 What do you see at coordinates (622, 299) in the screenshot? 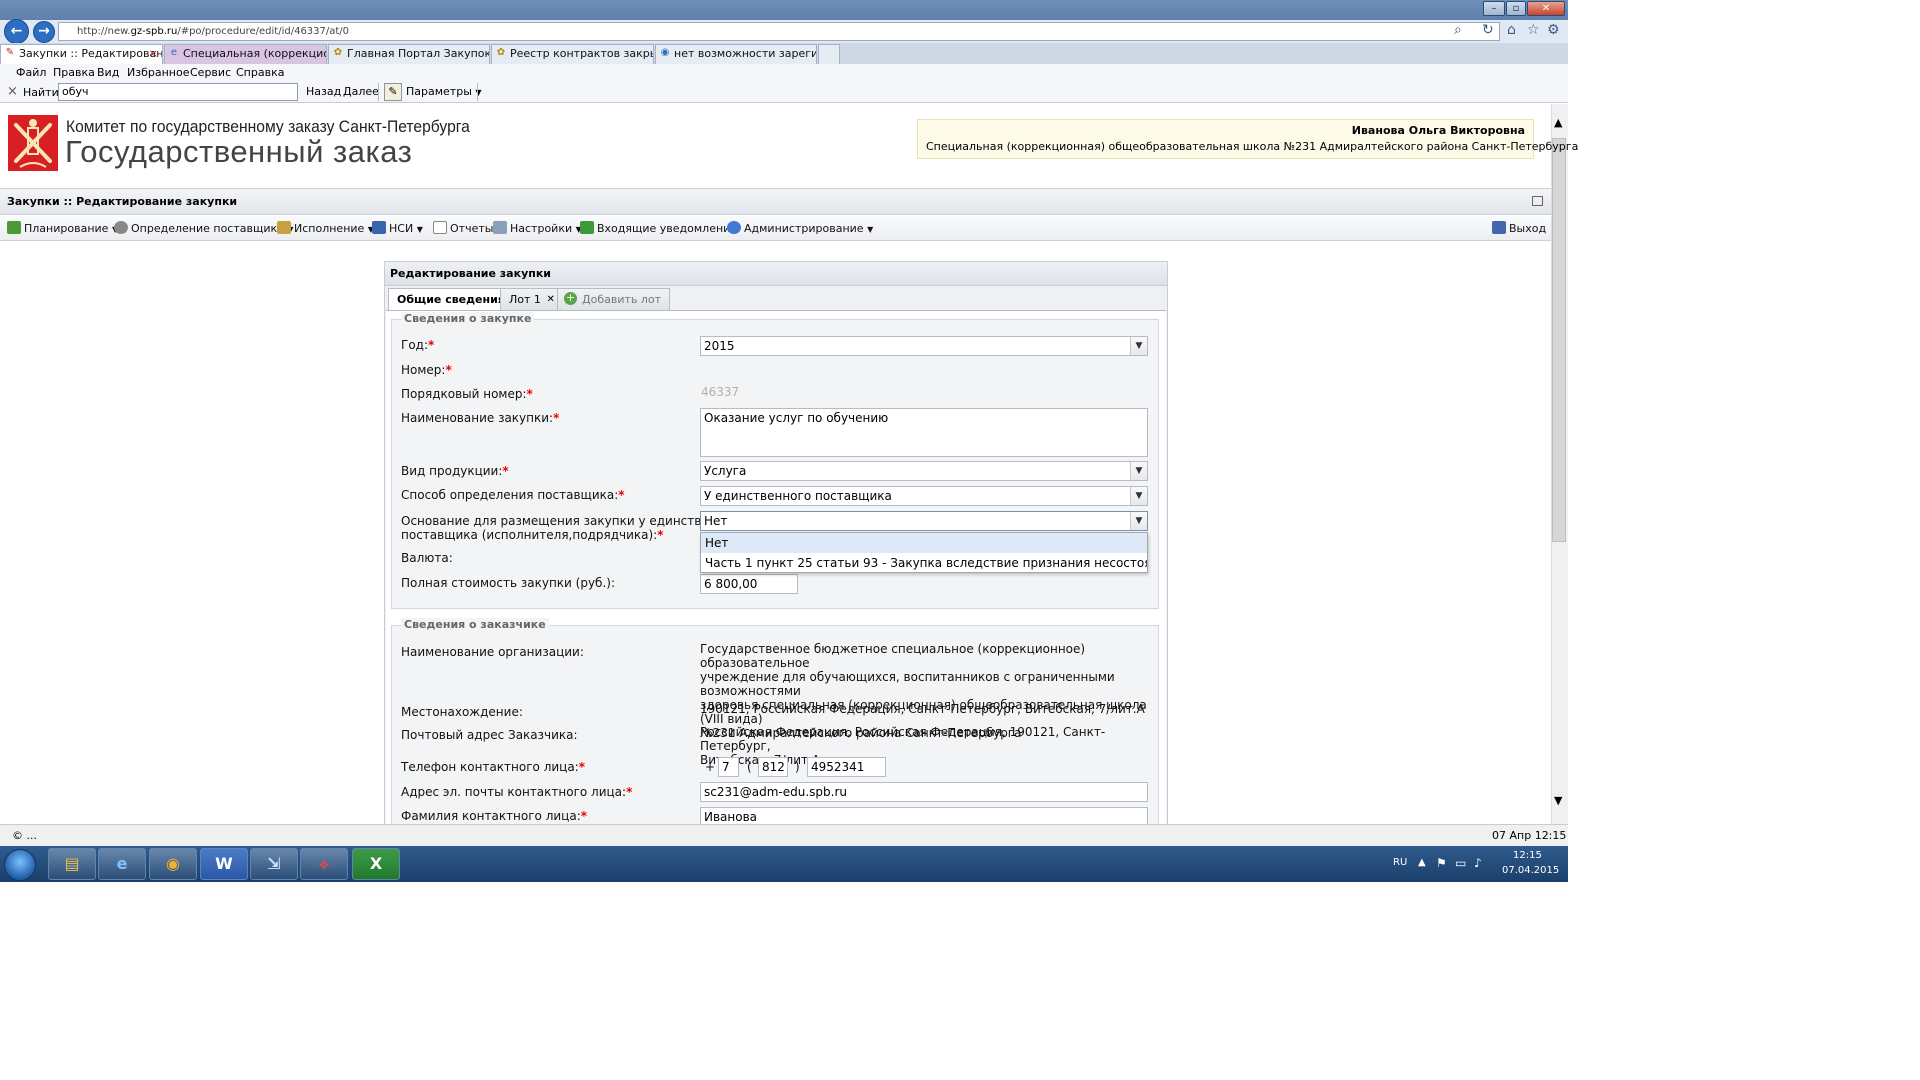
I see `add-lot-label: Добавить лот` at bounding box center [622, 299].